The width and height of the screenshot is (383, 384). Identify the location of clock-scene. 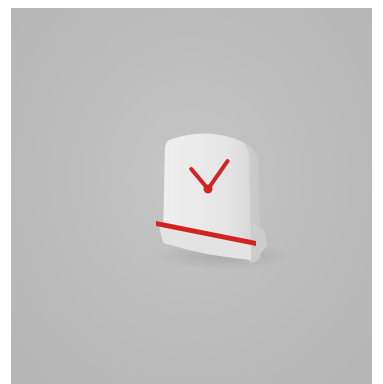
(223, 201).